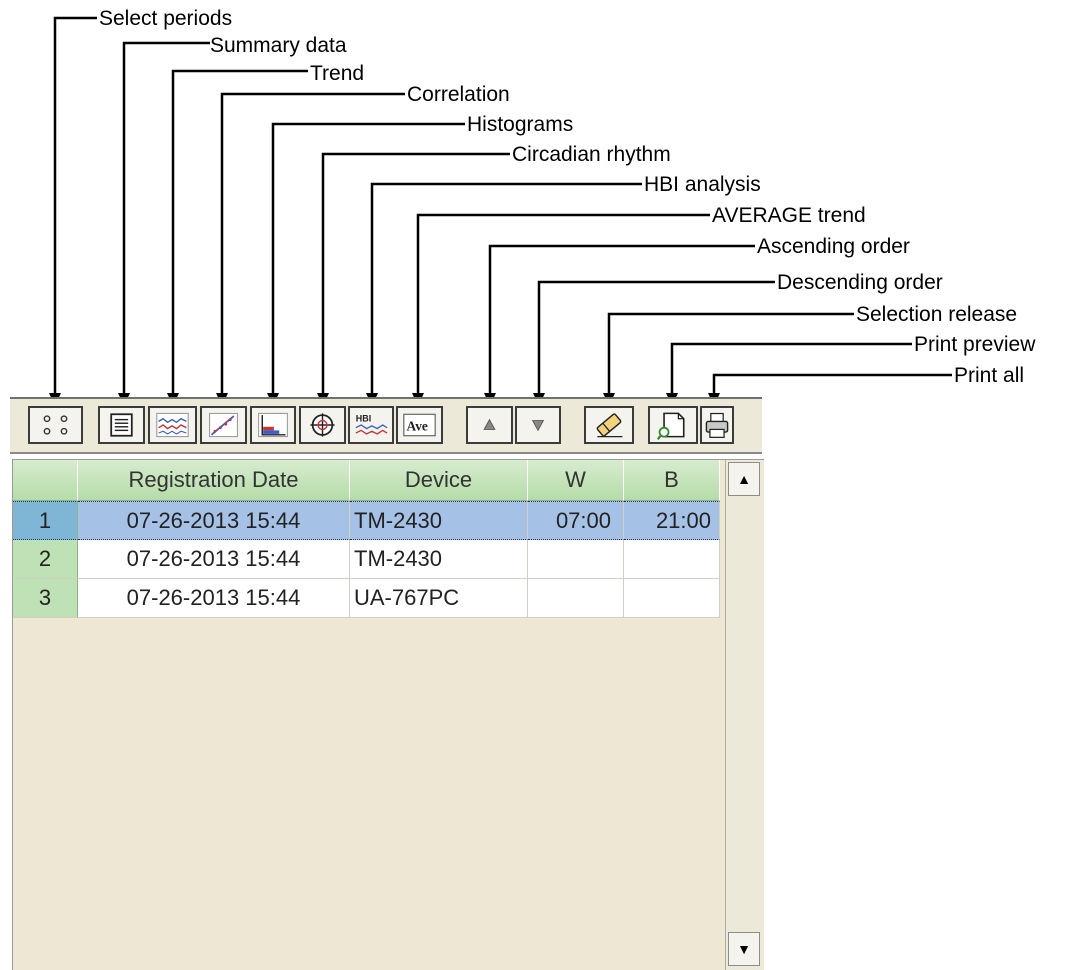 Image resolution: width=1073 pixels, height=970 pixels. What do you see at coordinates (744, 479) in the screenshot?
I see `scroll-up-button: ▲` at bounding box center [744, 479].